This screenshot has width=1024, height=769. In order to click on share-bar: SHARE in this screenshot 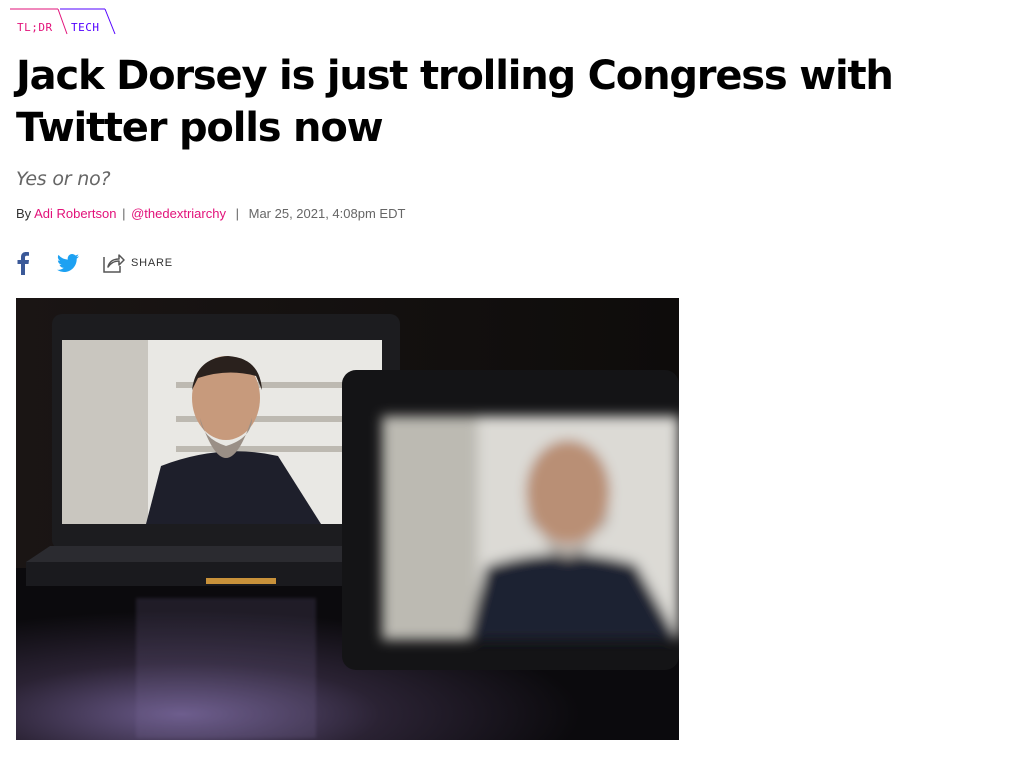, I will do `click(116, 264)`.